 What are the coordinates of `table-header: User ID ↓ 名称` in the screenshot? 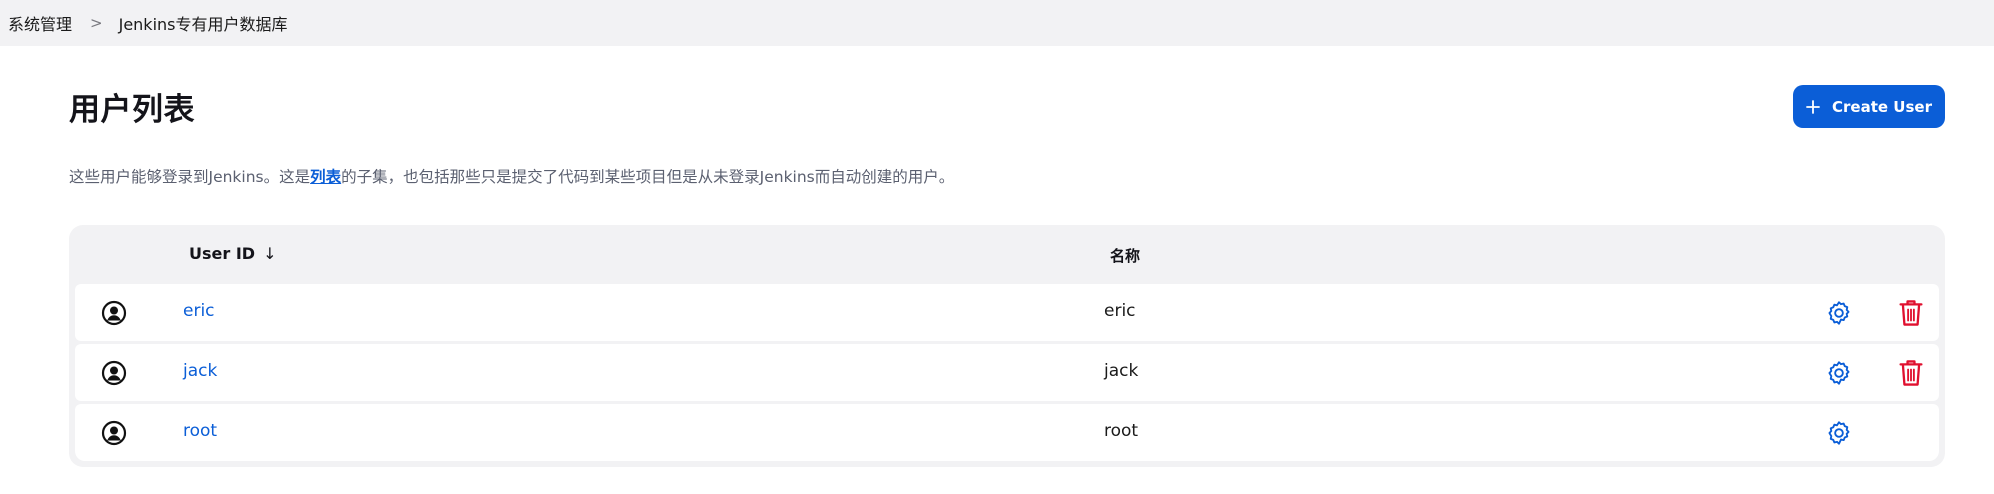 It's located at (1007, 254).